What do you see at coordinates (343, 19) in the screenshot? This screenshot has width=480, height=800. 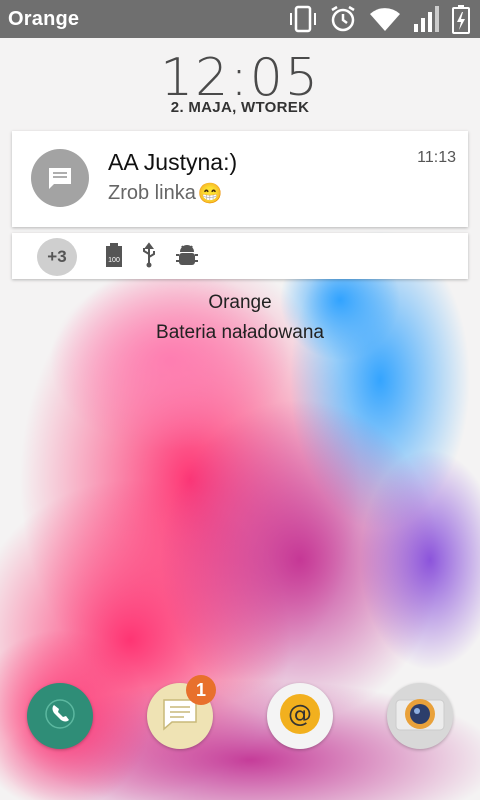 I see `alarm-icon` at bounding box center [343, 19].